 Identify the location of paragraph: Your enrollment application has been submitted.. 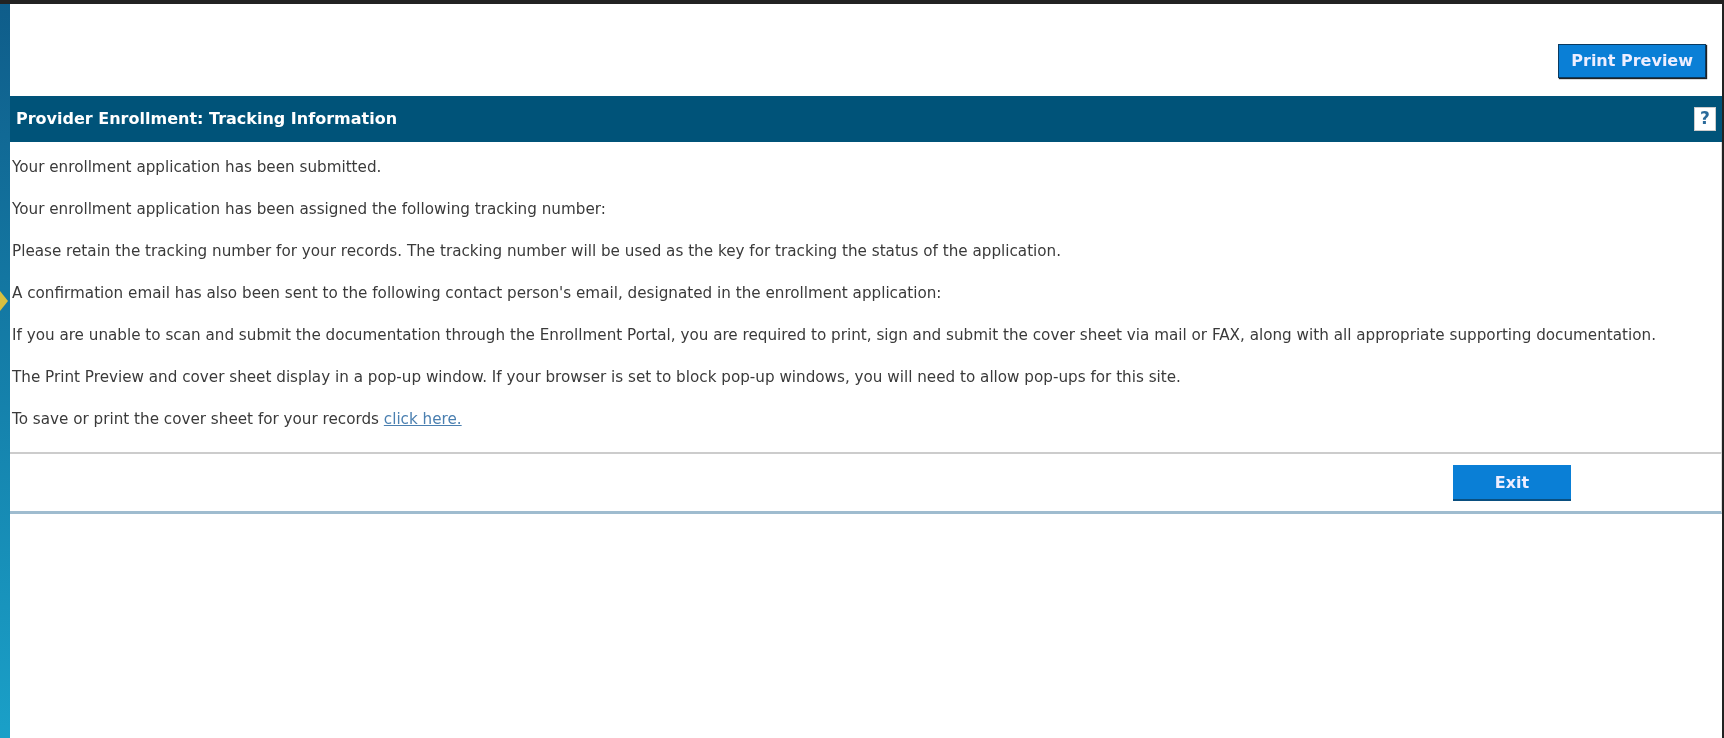
(197, 167).